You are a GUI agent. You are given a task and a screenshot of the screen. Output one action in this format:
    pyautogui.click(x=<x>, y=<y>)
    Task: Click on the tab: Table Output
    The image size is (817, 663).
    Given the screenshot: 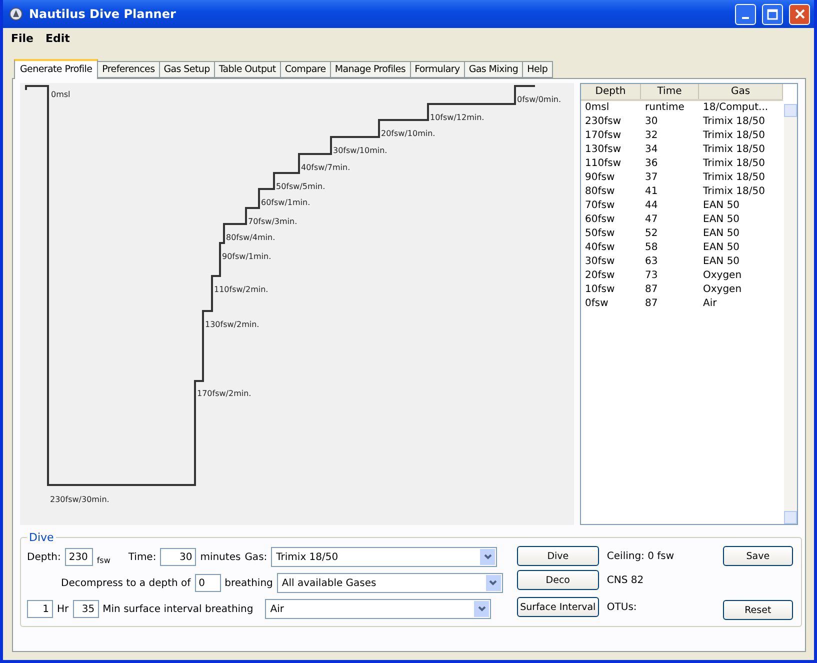 What is the action you would take?
    pyautogui.click(x=247, y=69)
    